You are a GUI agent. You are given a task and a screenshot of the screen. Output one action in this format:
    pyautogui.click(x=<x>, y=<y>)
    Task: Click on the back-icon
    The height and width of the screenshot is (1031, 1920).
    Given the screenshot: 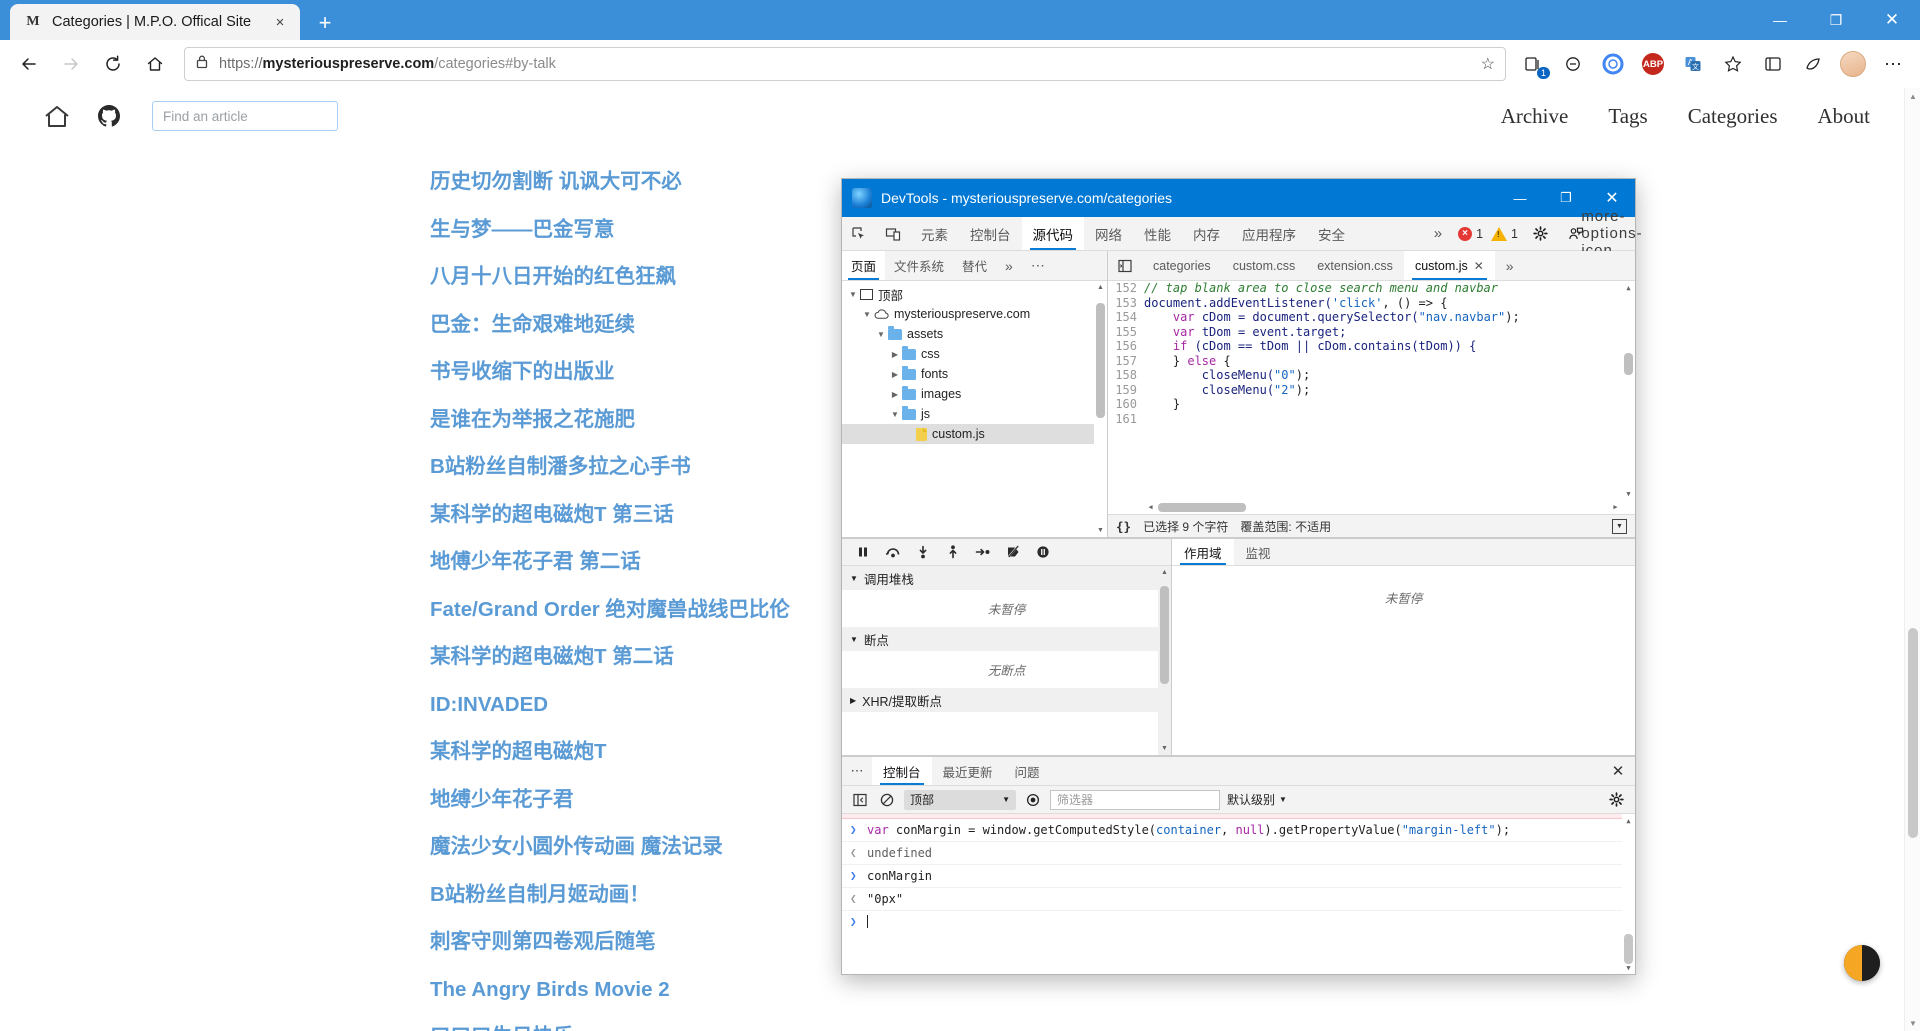 What is the action you would take?
    pyautogui.click(x=29, y=64)
    